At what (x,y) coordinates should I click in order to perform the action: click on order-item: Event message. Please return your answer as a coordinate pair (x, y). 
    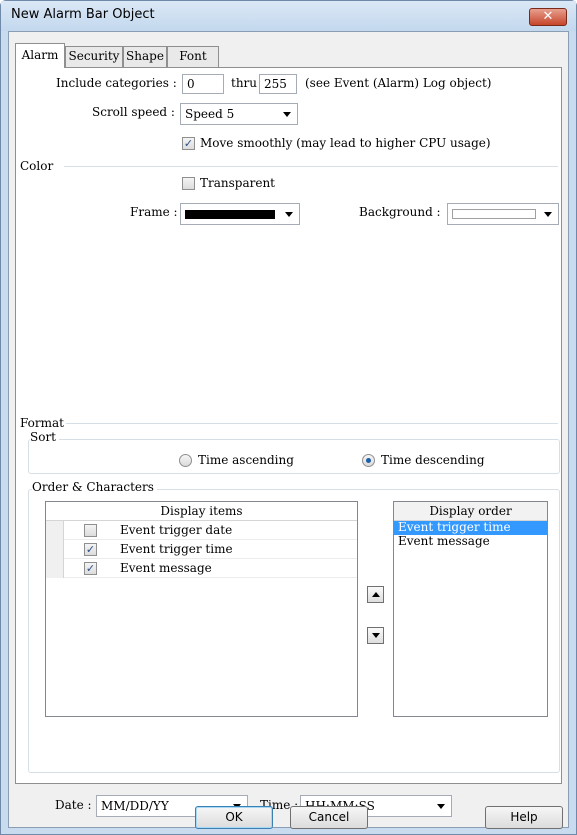
    Looking at the image, I should click on (470, 542).